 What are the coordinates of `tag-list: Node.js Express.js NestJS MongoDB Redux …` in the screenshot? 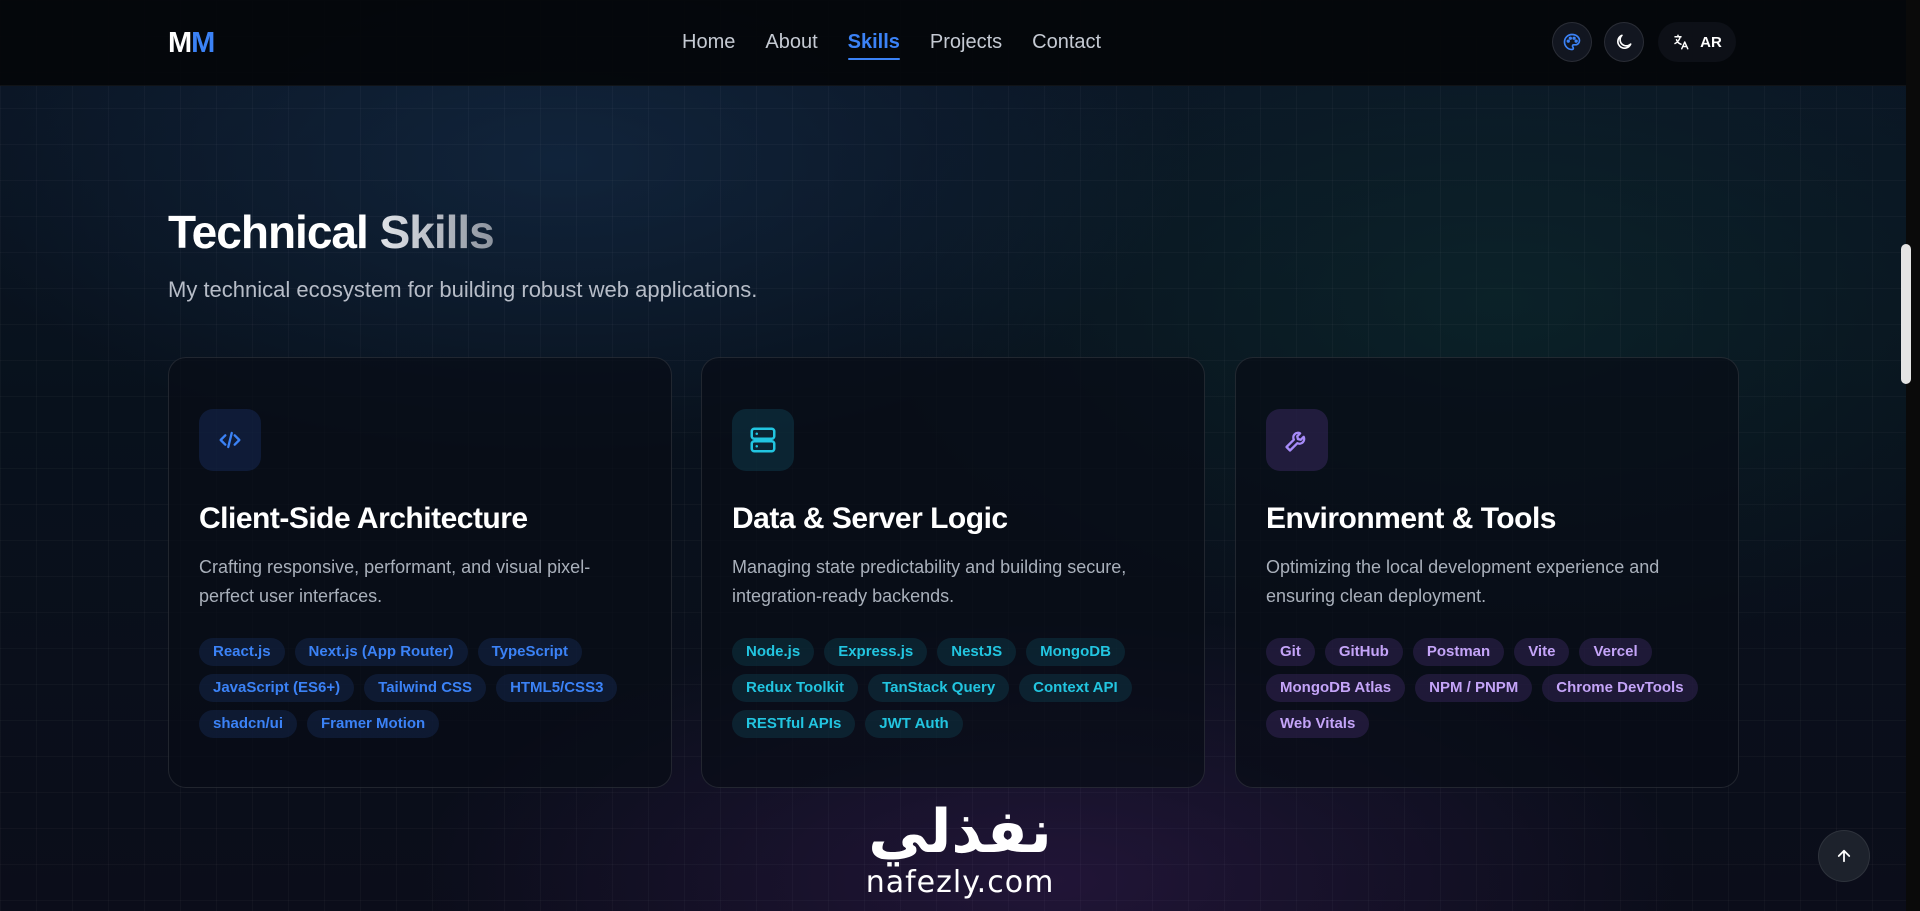 It's located at (957, 688).